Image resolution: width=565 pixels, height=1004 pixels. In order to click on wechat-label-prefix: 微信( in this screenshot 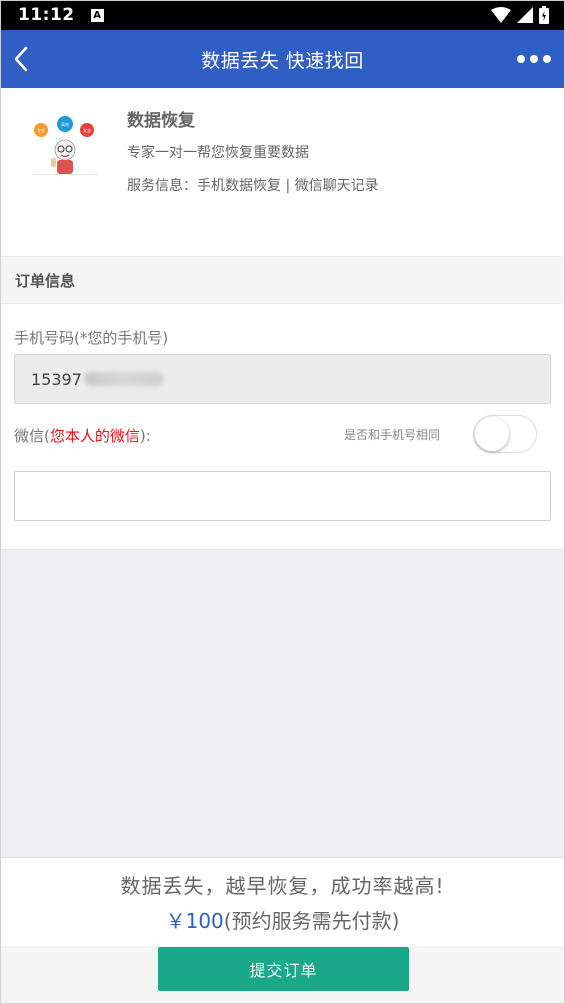, I will do `click(32, 436)`.